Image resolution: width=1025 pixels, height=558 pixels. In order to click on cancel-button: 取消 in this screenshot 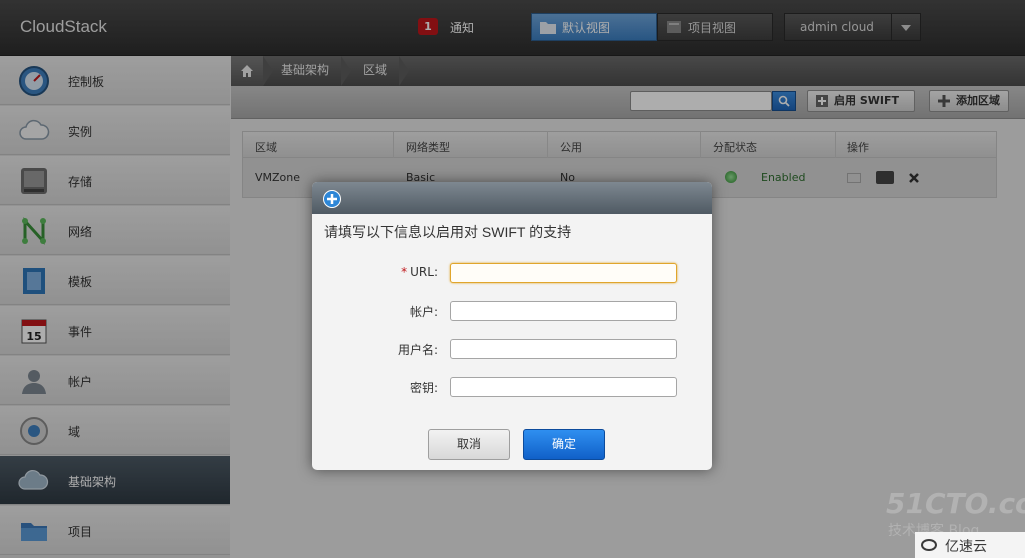, I will do `click(469, 444)`.